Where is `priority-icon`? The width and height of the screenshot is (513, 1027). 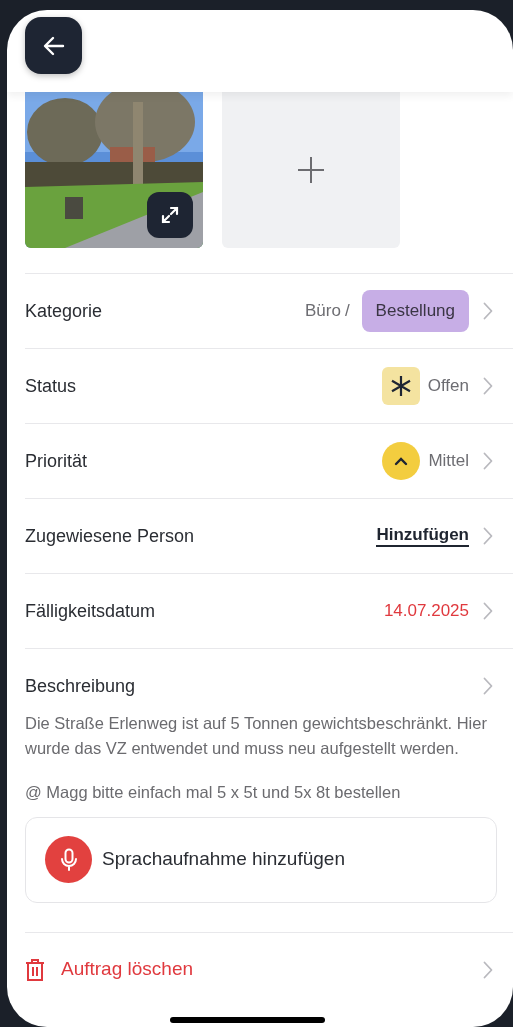
priority-icon is located at coordinates (401, 461).